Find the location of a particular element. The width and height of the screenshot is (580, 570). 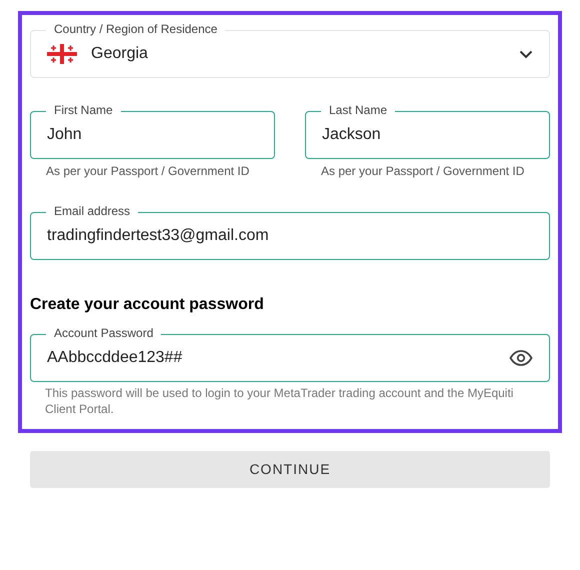

georgia-flag-icon is located at coordinates (62, 54).